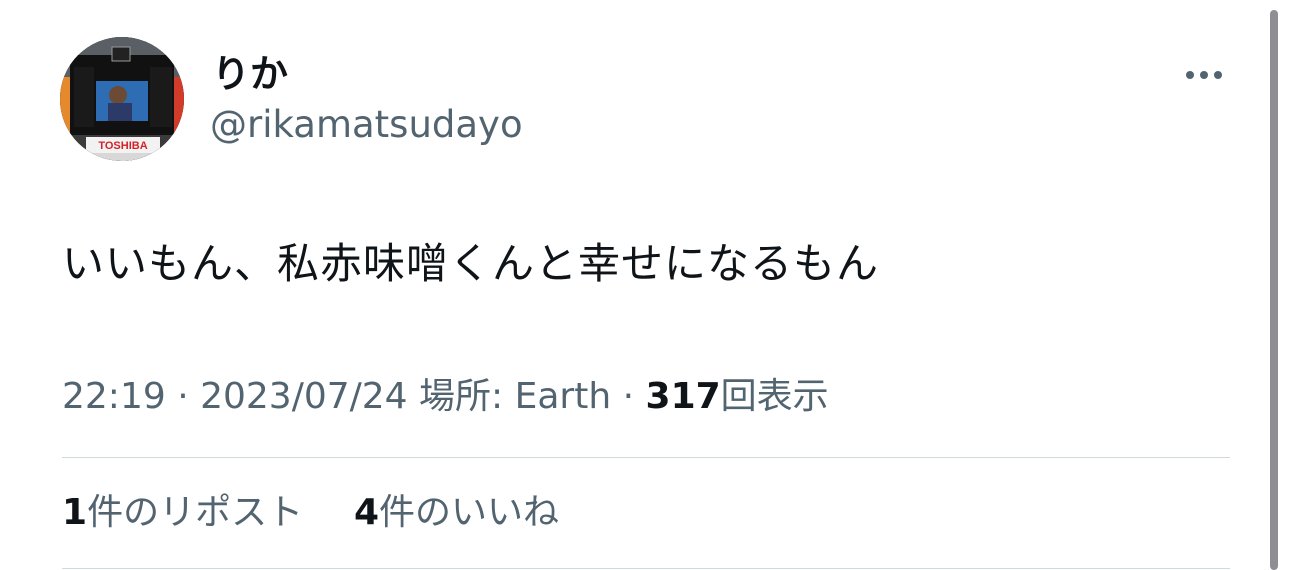 The height and width of the screenshot is (570, 1290). I want to click on tweet-meta: 22:19 · 2023/07/24 場所: Earth · 317回表示, so click(445, 397).